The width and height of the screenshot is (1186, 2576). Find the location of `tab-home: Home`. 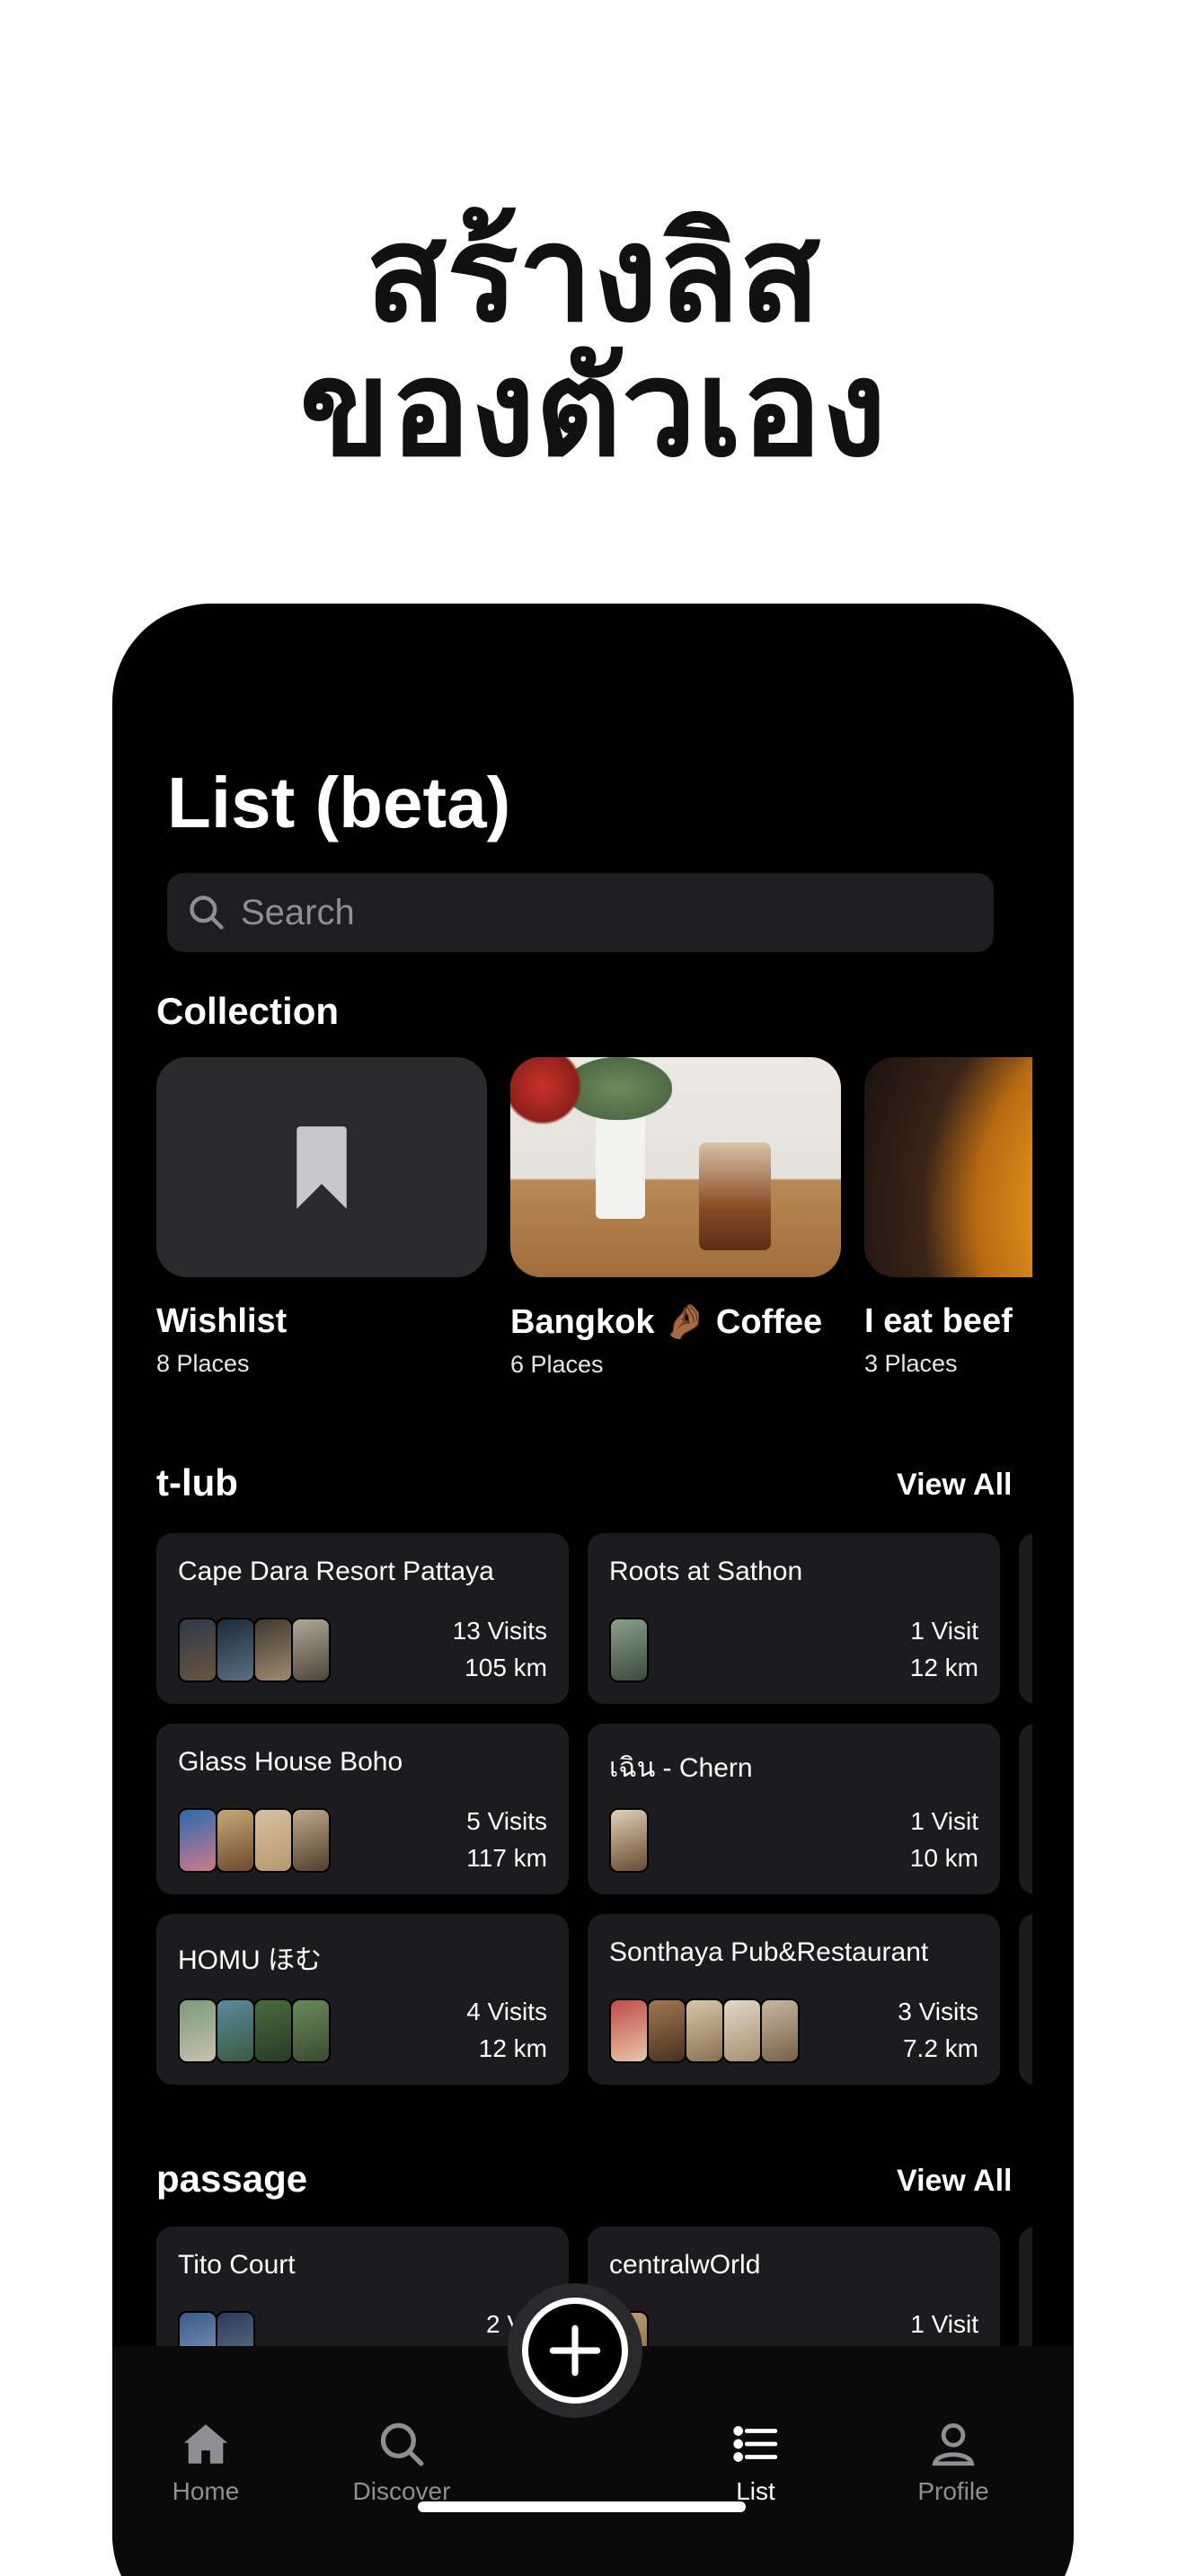

tab-home: Home is located at coordinates (206, 2462).